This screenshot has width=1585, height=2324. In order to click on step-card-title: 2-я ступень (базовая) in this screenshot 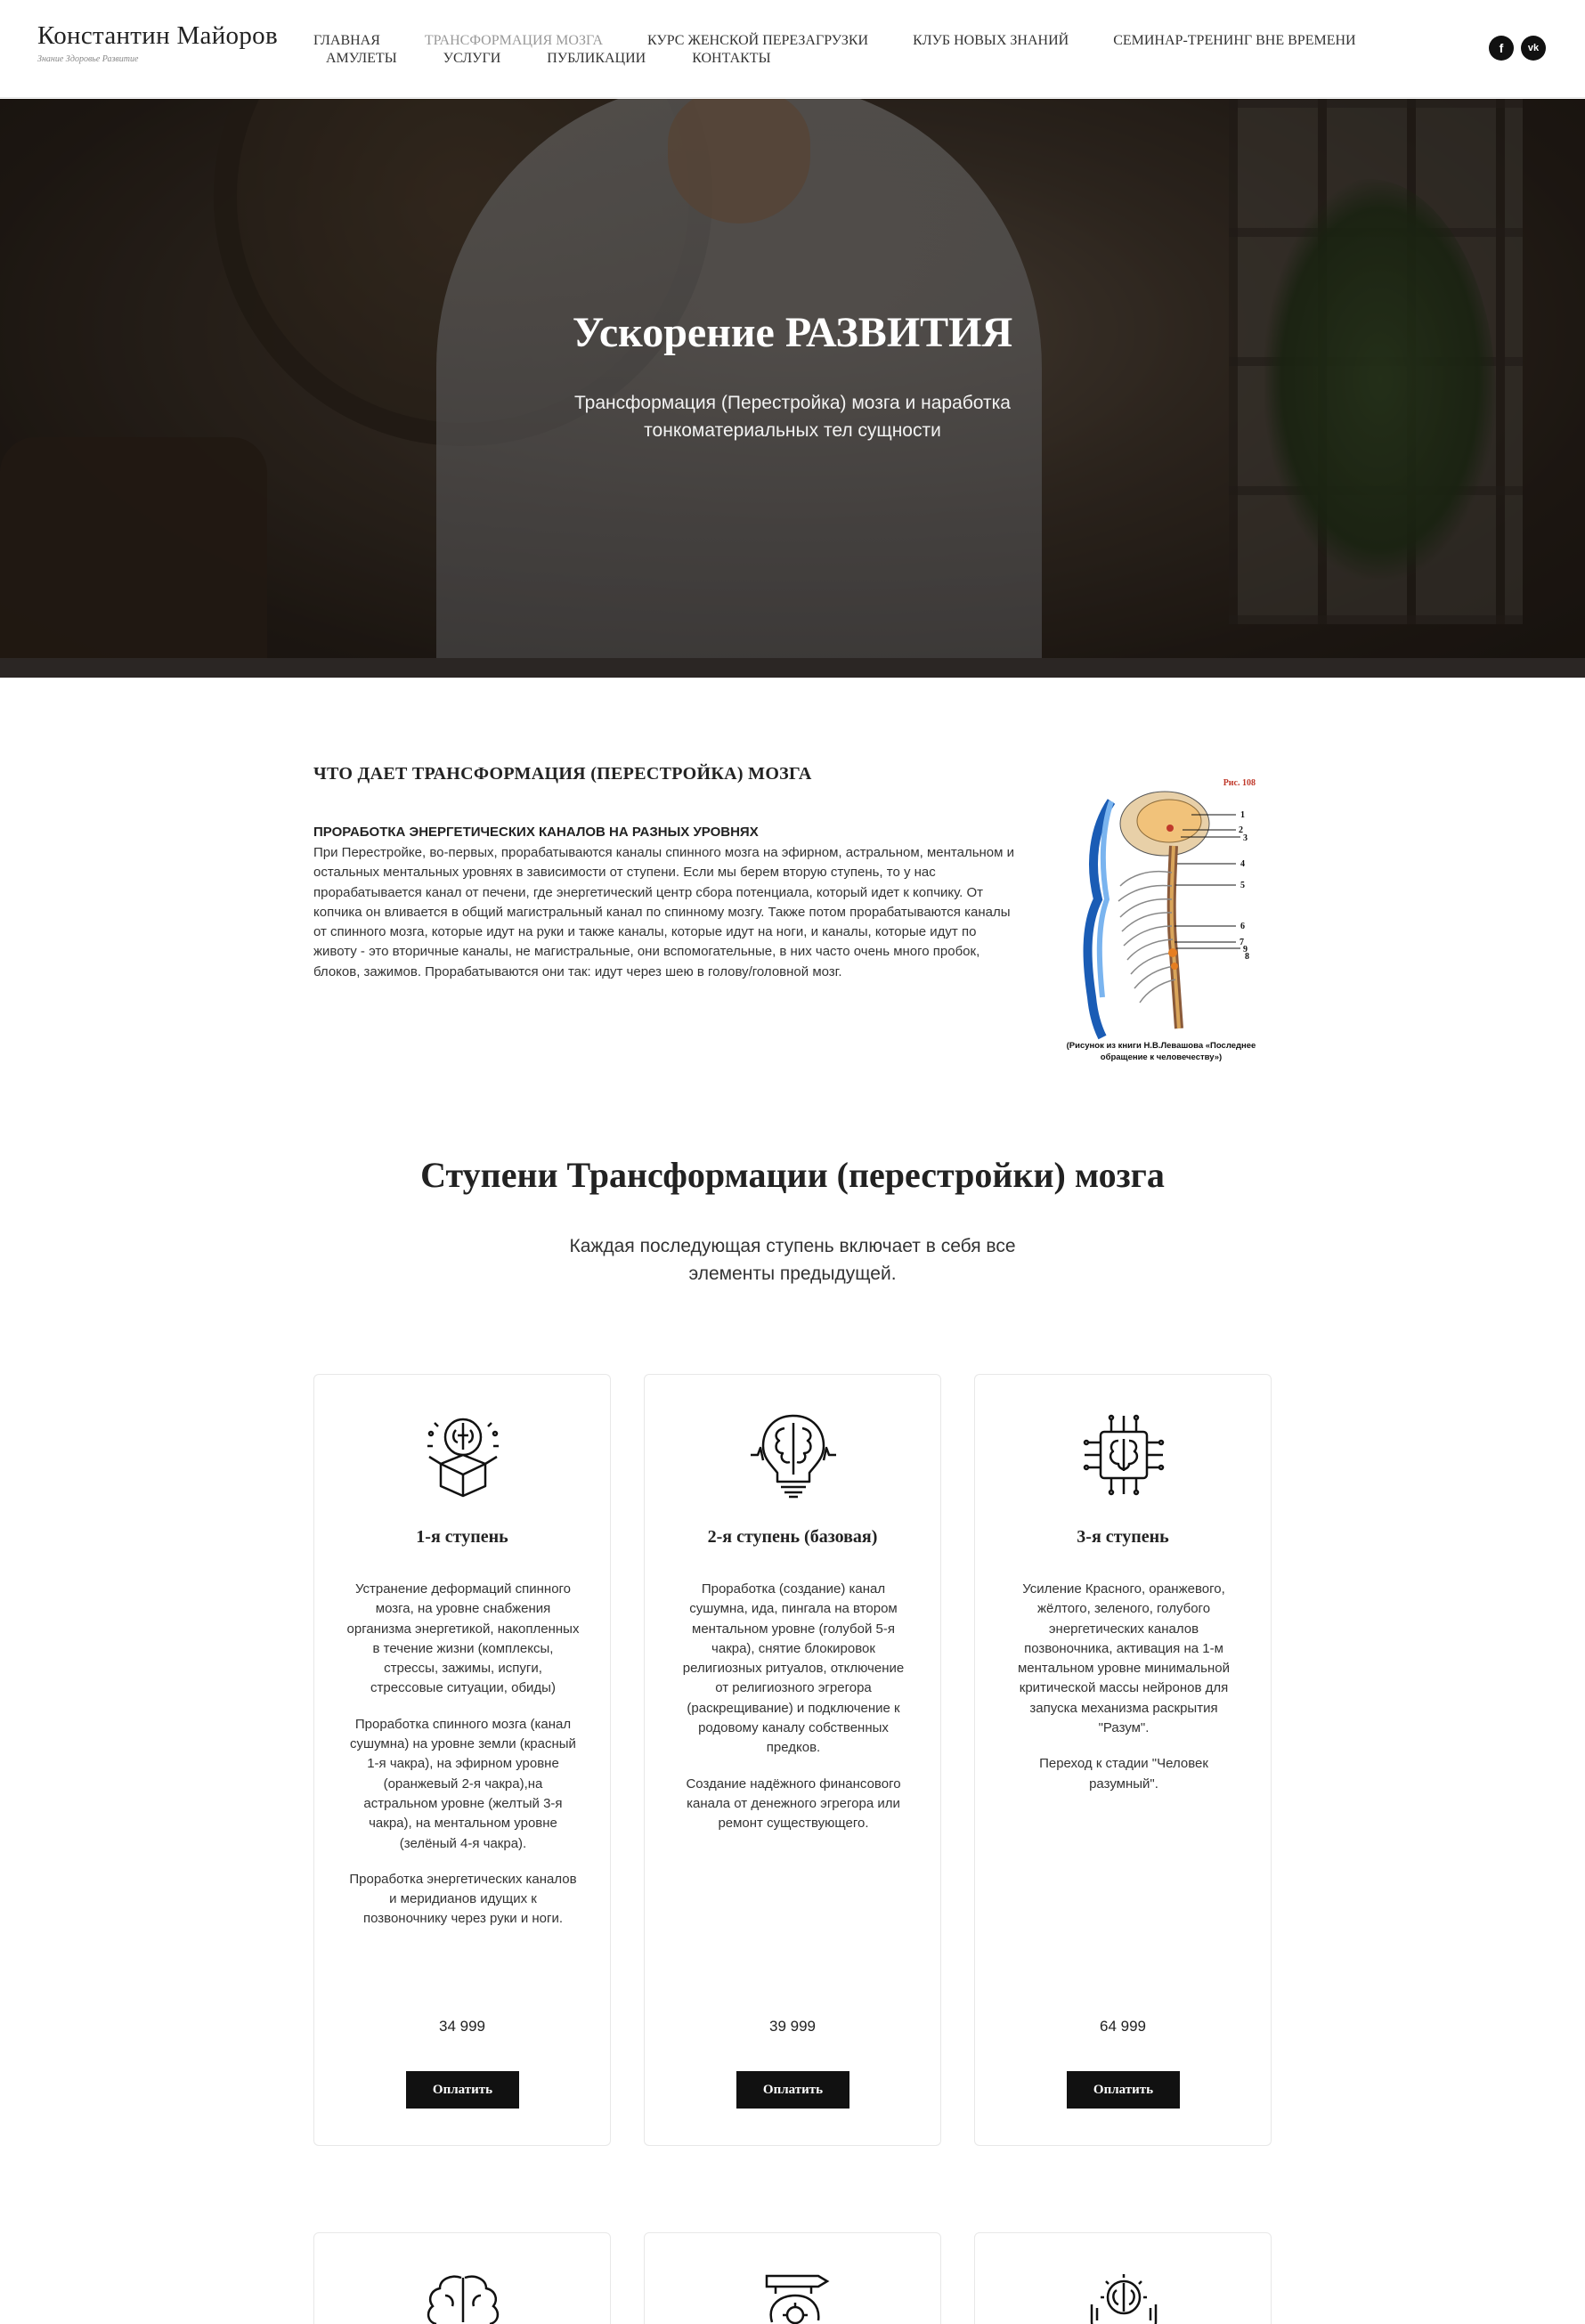, I will do `click(792, 1537)`.